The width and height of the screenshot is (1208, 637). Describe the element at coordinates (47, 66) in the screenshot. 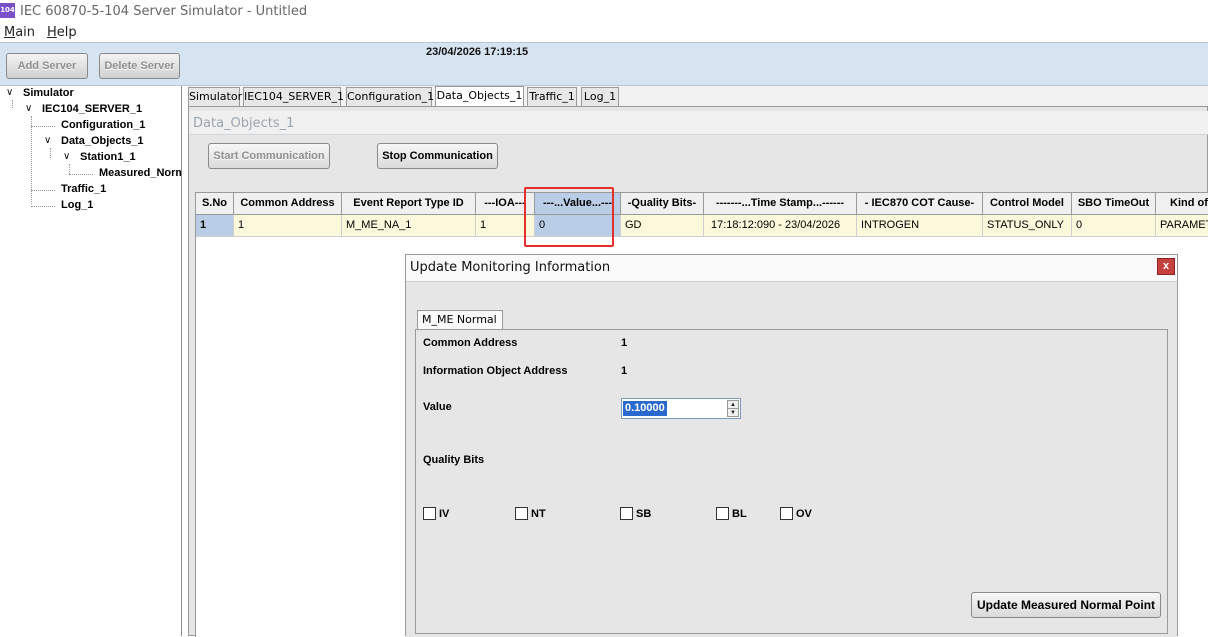

I see `add-server-button: Add Server` at that location.